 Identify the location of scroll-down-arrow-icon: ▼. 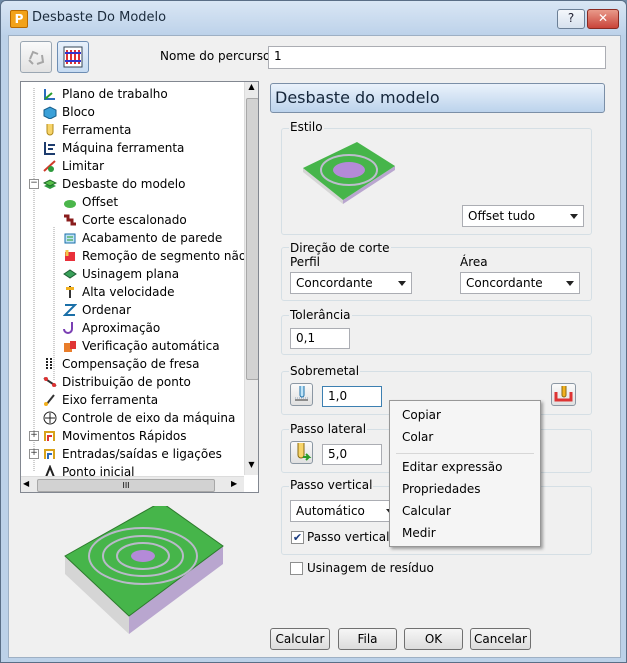
(251, 467).